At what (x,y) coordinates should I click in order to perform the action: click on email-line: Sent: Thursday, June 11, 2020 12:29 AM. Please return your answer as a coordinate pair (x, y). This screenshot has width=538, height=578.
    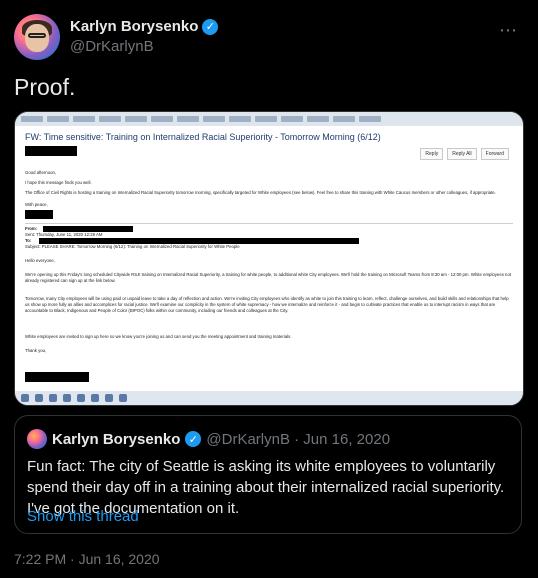
    Looking at the image, I should click on (64, 234).